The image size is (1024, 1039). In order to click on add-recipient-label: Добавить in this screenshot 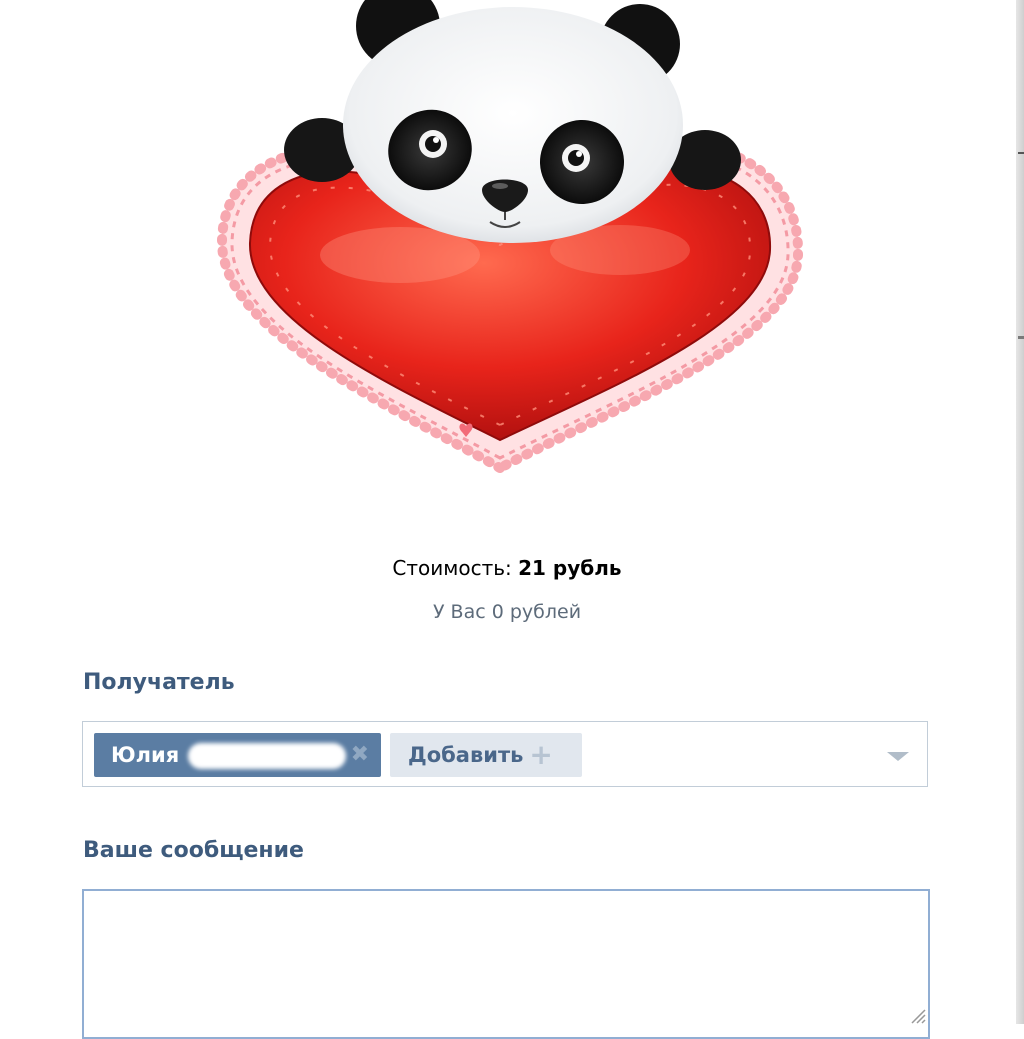, I will do `click(466, 755)`.